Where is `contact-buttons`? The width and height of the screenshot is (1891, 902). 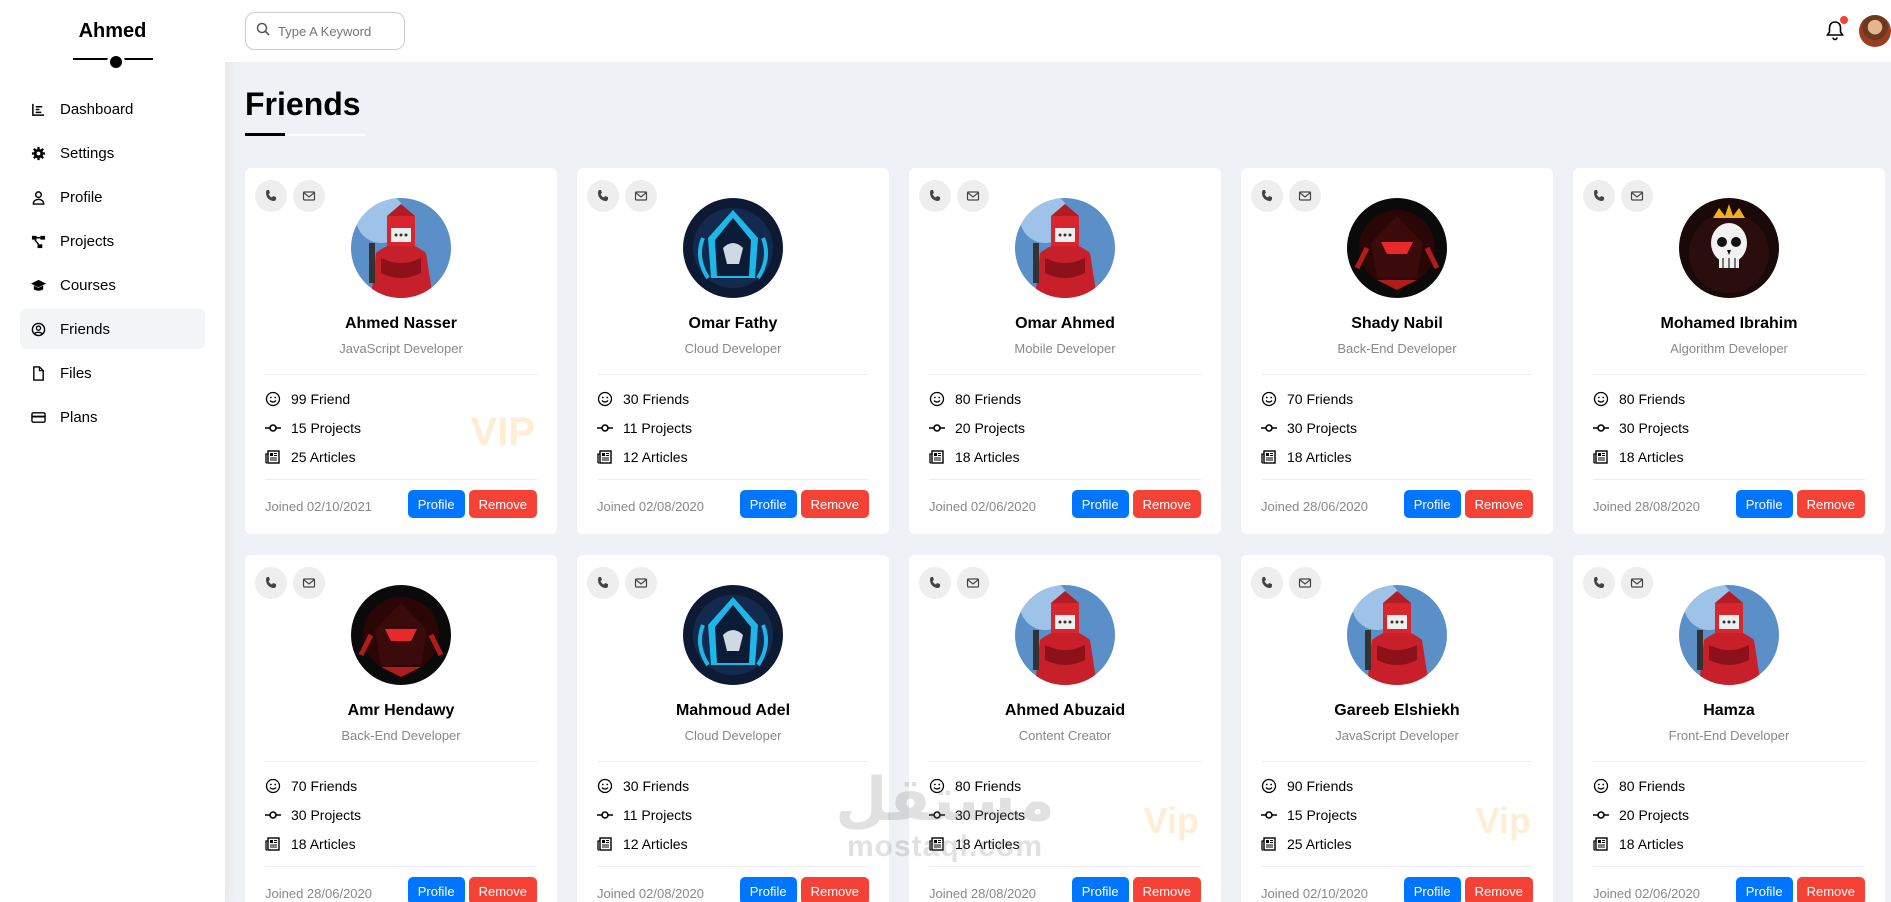 contact-buttons is located at coordinates (1286, 196).